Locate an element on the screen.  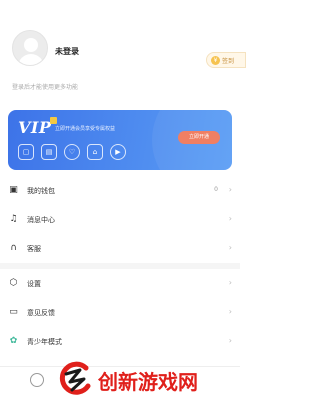
checkin-label: 签到 is located at coordinates (228, 61).